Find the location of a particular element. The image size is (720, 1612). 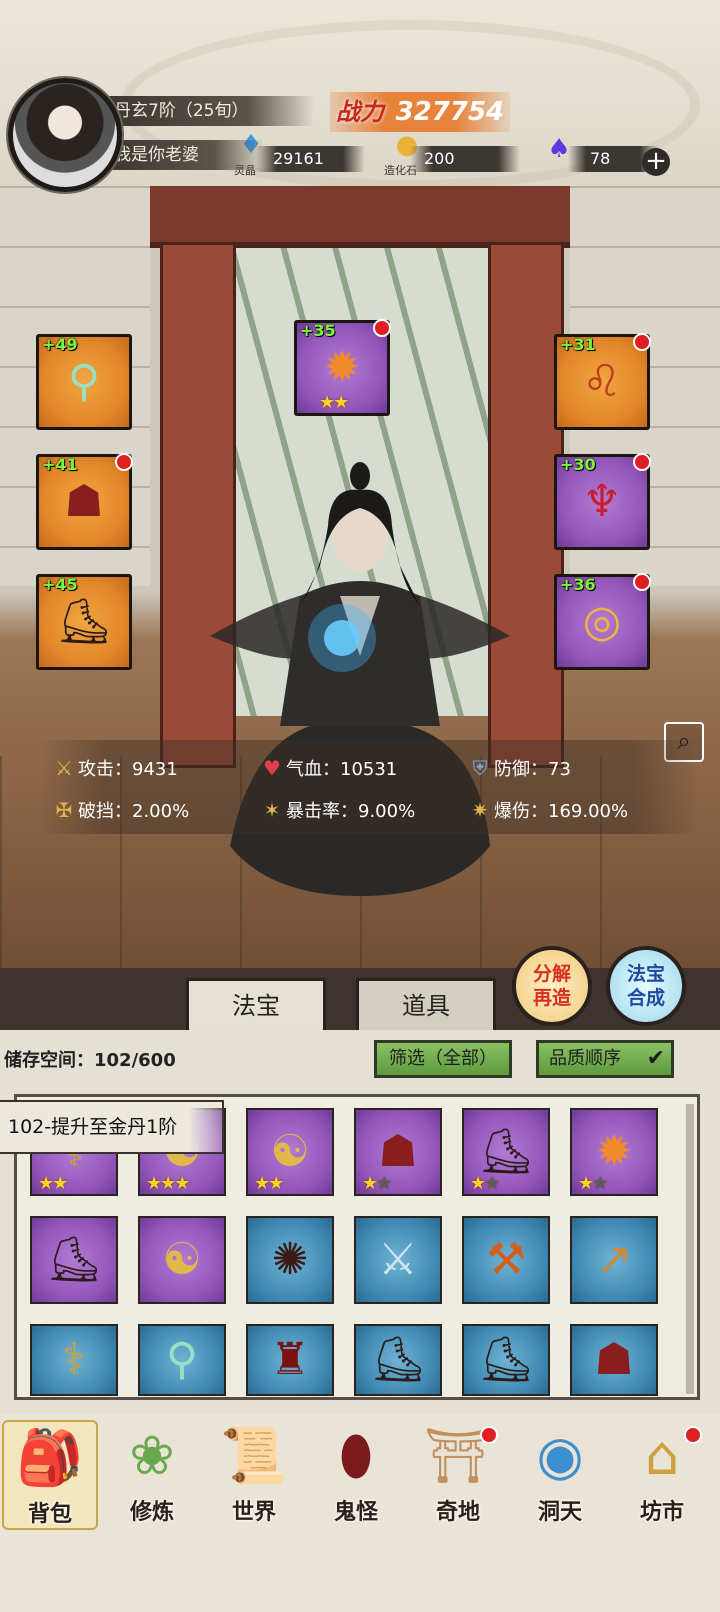

demon-egg-icon: ⬮ is located at coordinates (356, 1455).